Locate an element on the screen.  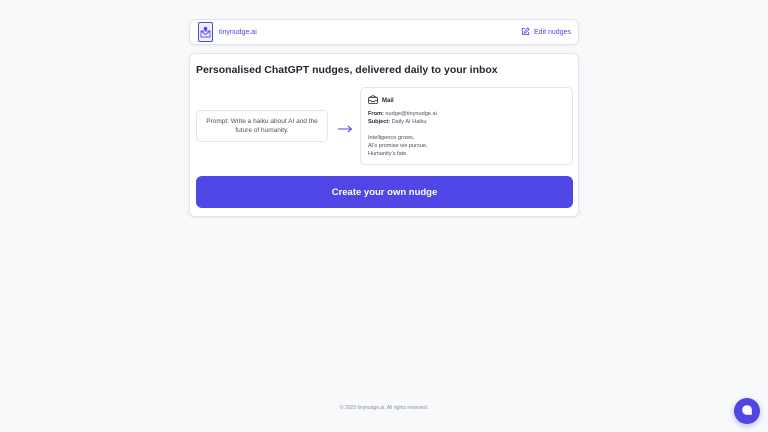
mail-body-line: Intelligence grows, is located at coordinates (391, 138).